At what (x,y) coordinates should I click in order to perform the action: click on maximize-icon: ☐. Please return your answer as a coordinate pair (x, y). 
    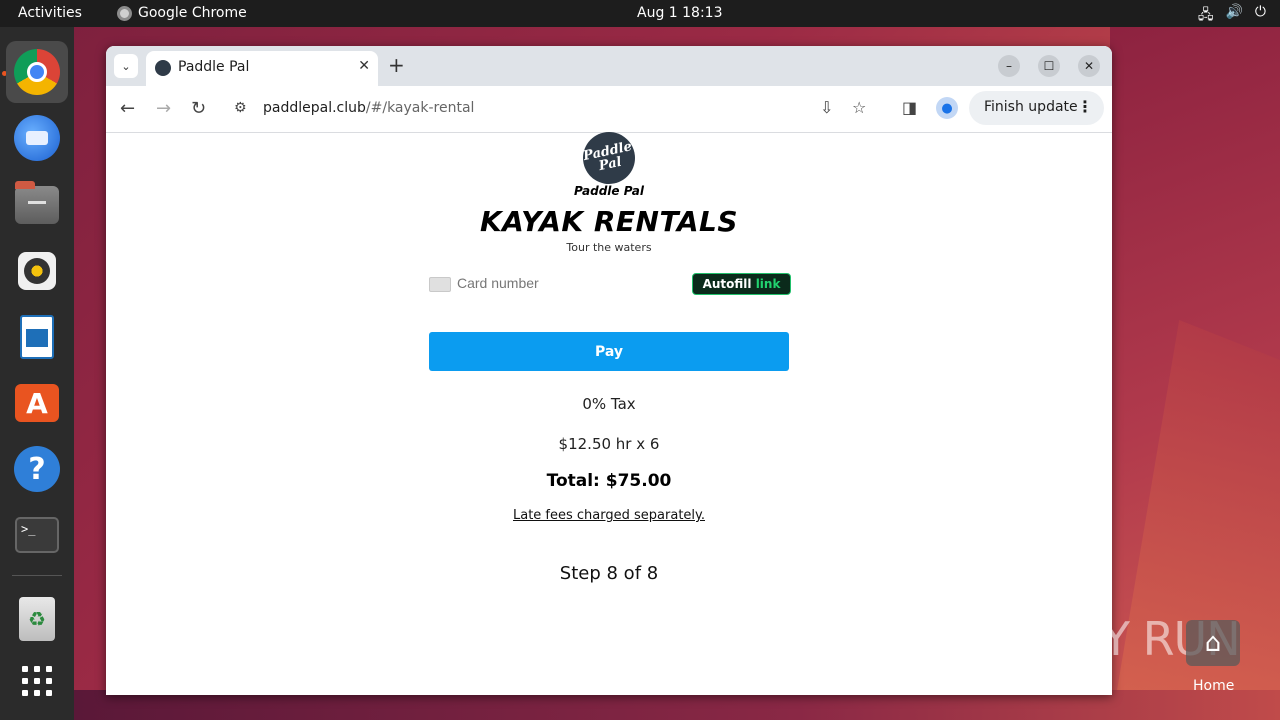
    Looking at the image, I should click on (1049, 66).